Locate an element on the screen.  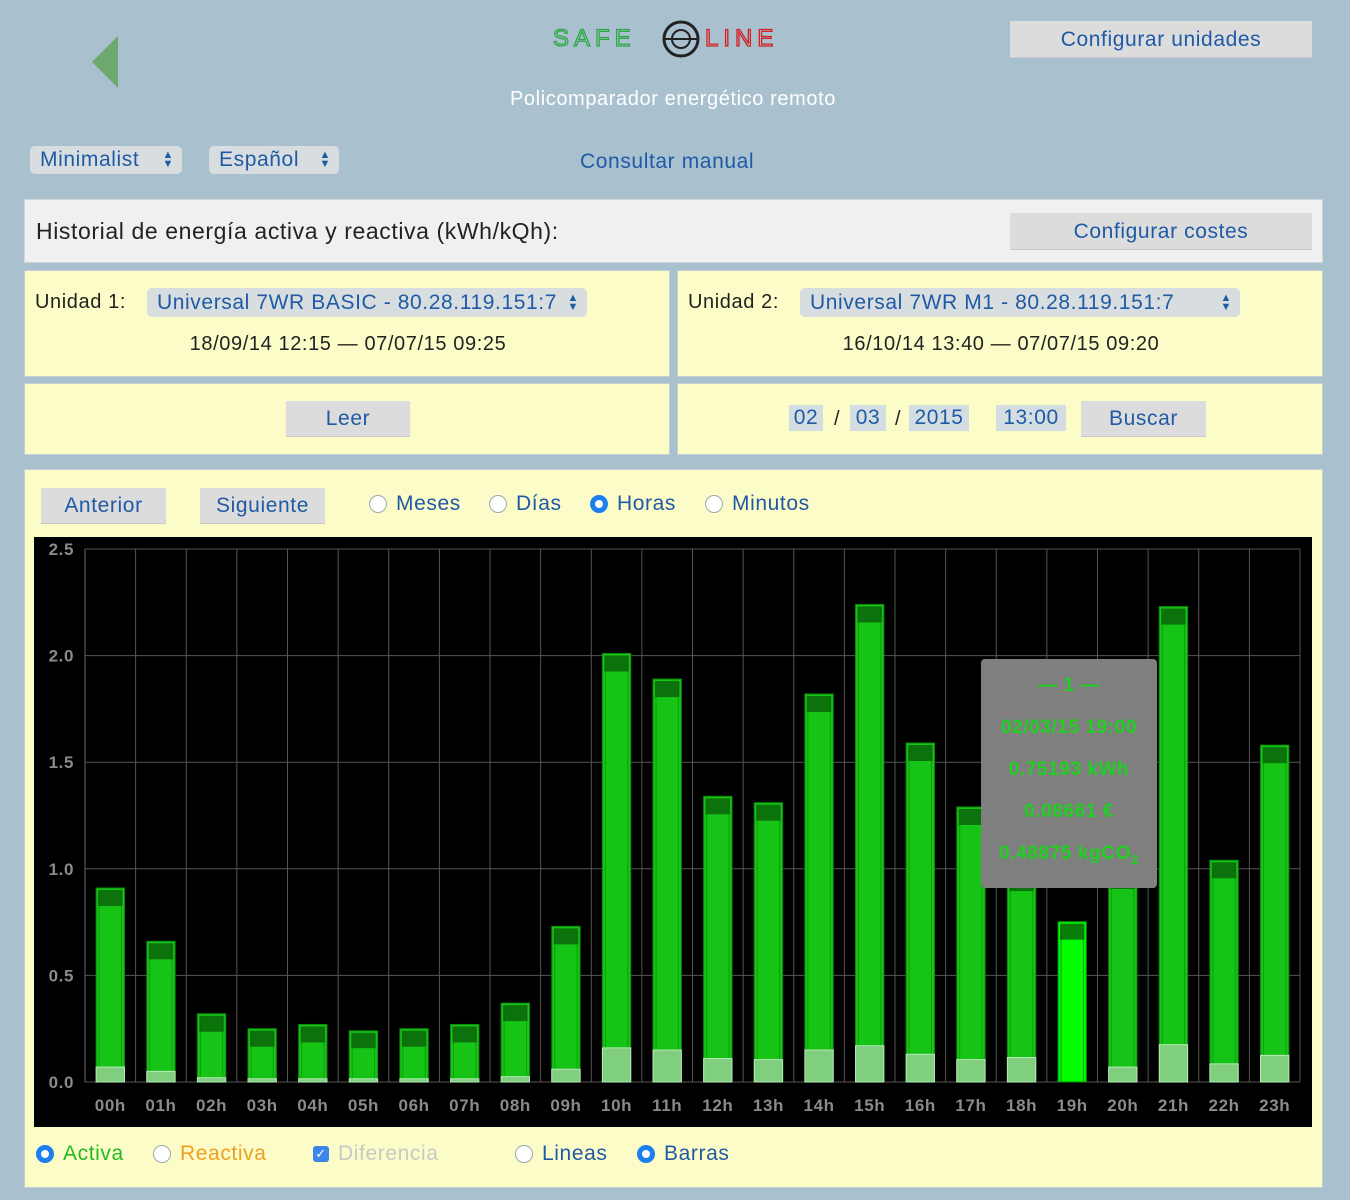
y-tick-label: 0.0 is located at coordinates (61, 1082).